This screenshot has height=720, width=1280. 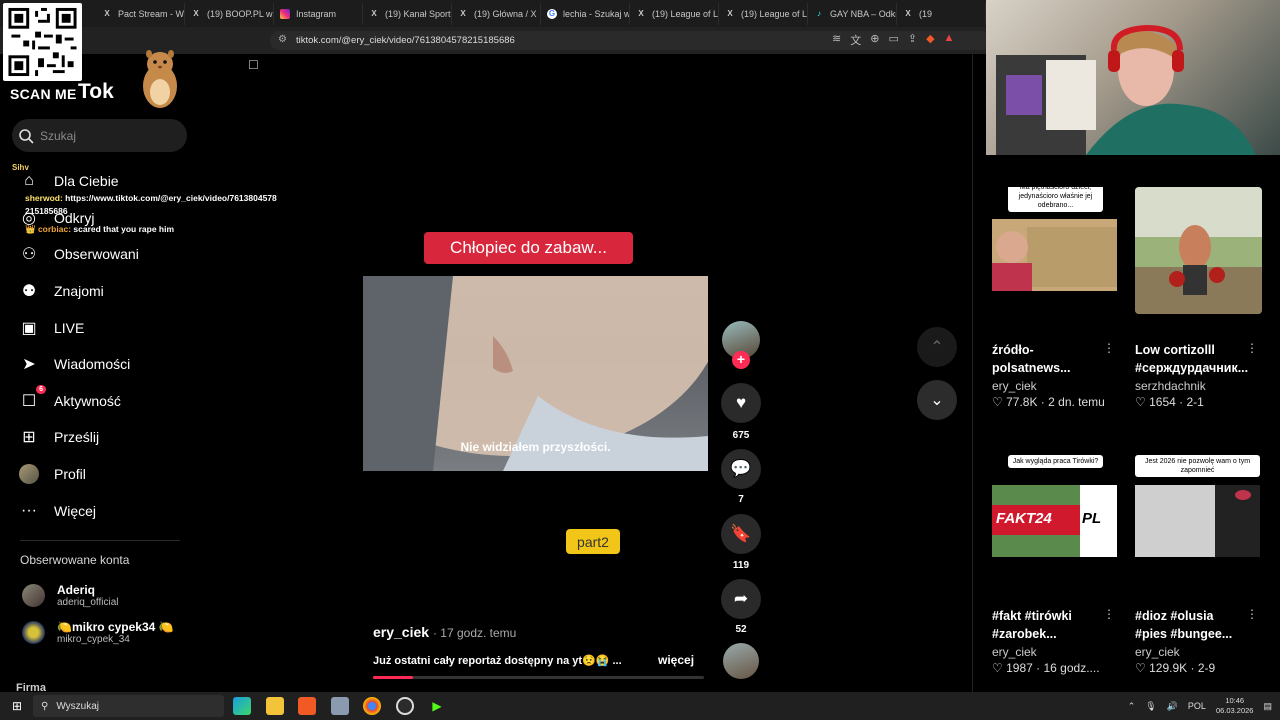 I want to click on sidebar-item-following: ⚇ Obserwowani, so click(x=78, y=254).